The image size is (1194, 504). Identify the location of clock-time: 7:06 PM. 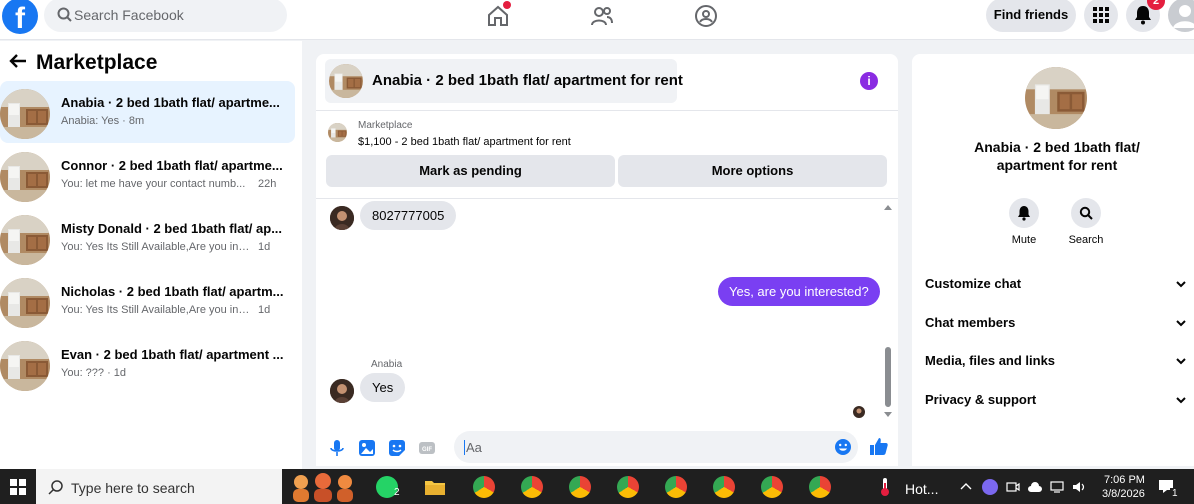
(1124, 480).